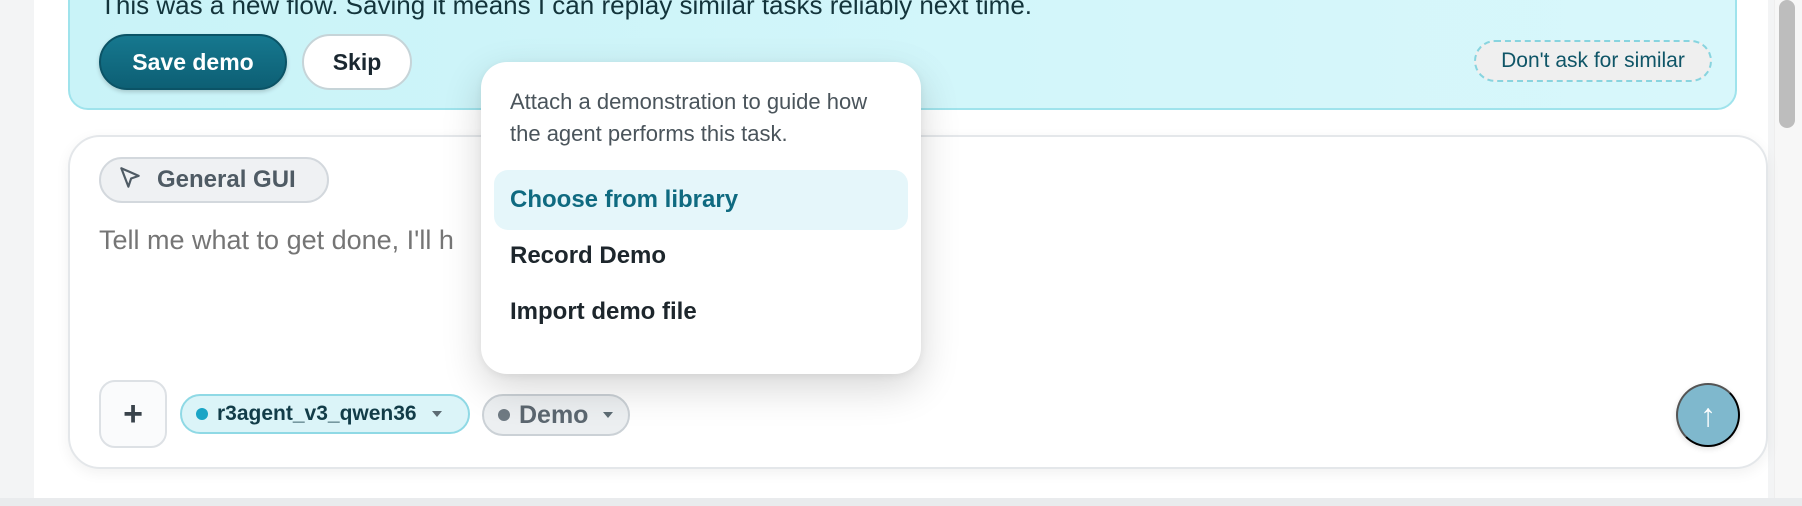  I want to click on menu-item-import-demo-file: Import demo file, so click(701, 312).